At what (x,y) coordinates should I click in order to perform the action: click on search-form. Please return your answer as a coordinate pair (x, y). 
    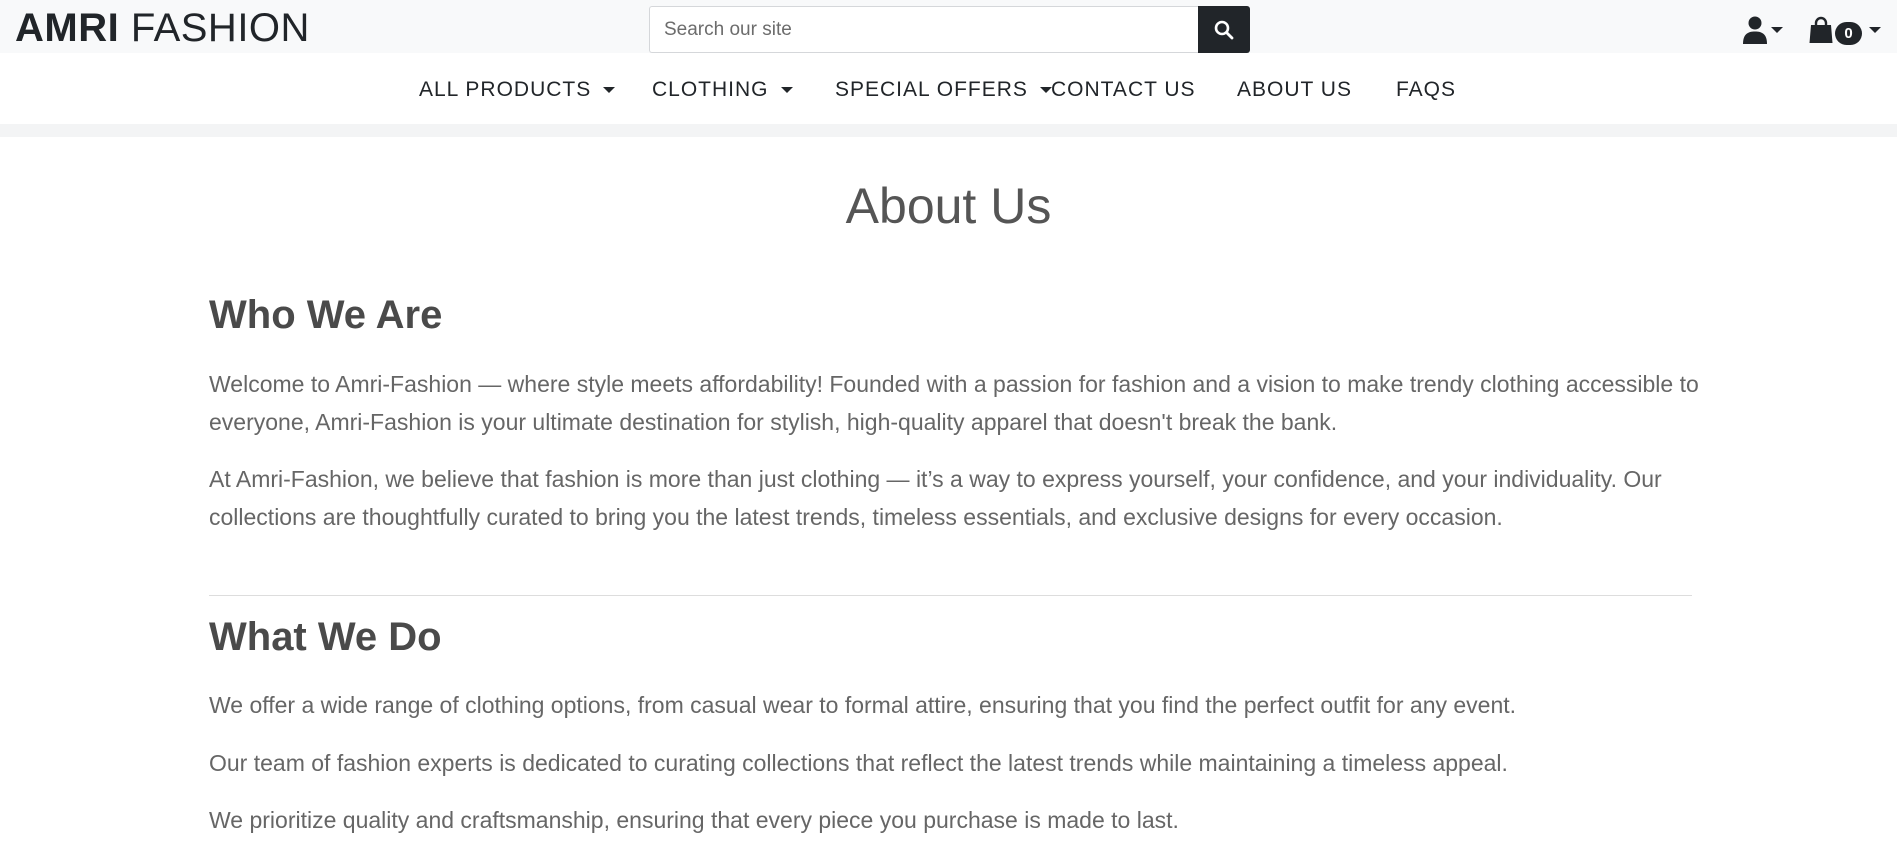
    Looking at the image, I should click on (949, 29).